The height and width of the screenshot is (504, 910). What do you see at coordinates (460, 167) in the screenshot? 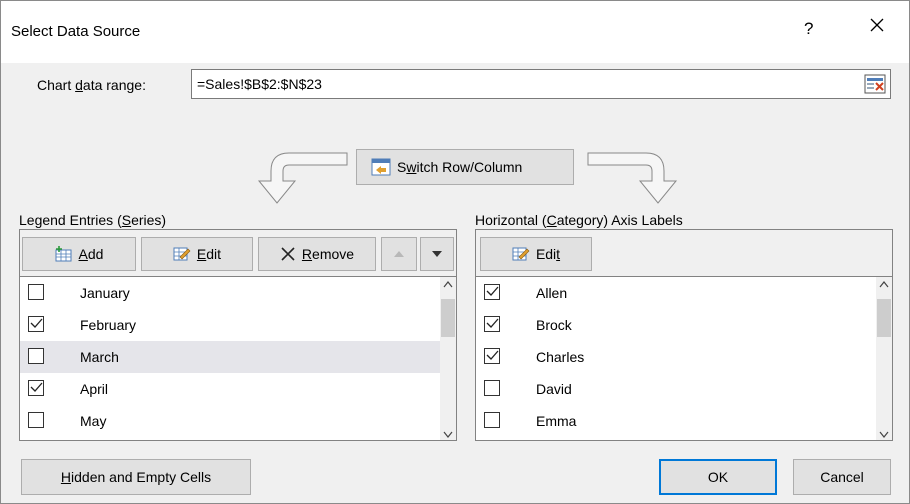
I see `switch-row-column-label: Switch Row/Column` at bounding box center [460, 167].